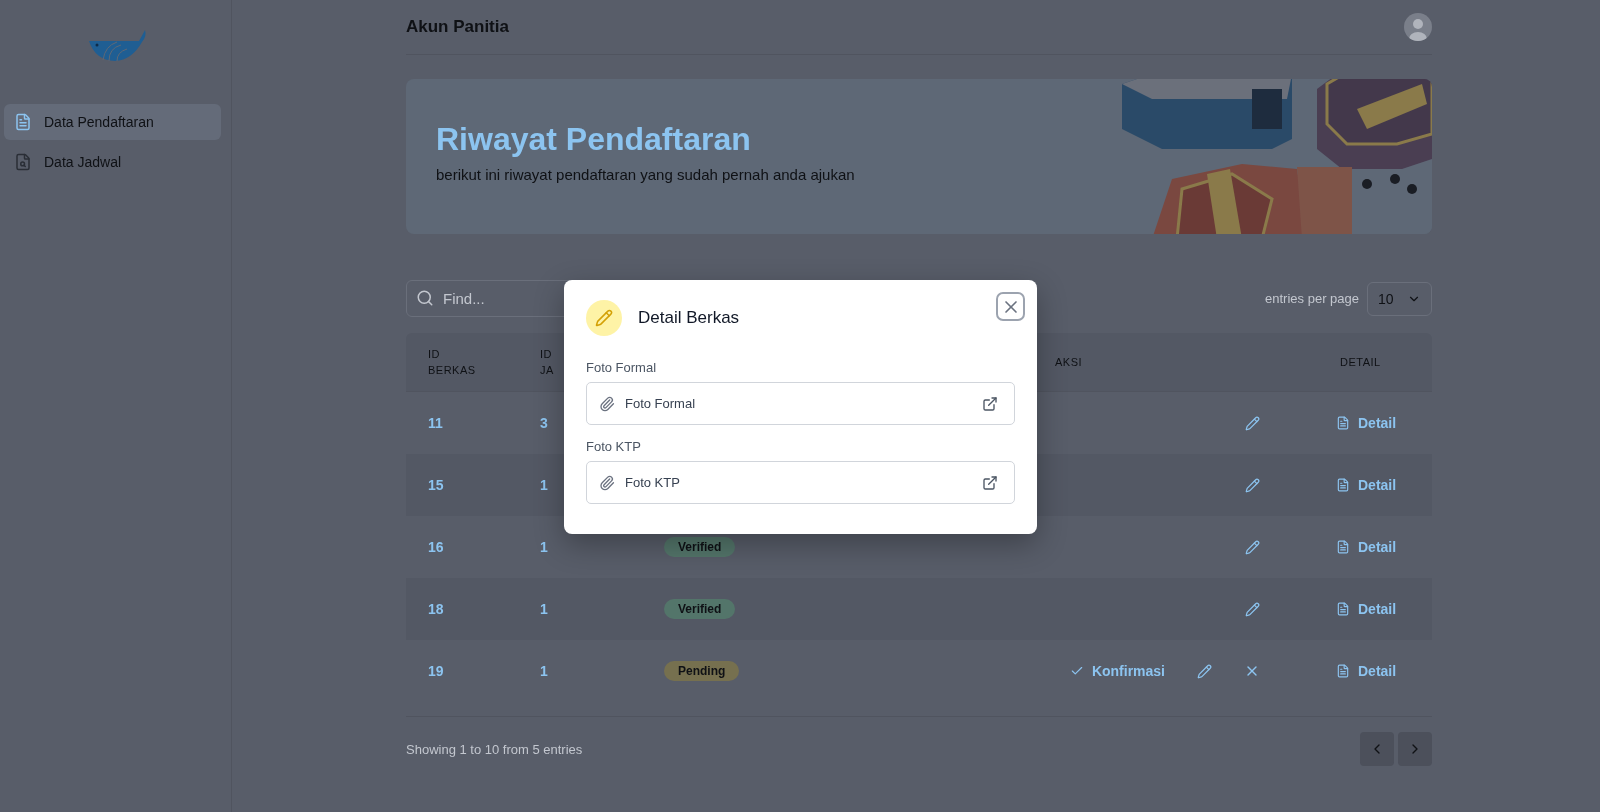  What do you see at coordinates (800, 403) in the screenshot?
I see `file-field: Foto Formal` at bounding box center [800, 403].